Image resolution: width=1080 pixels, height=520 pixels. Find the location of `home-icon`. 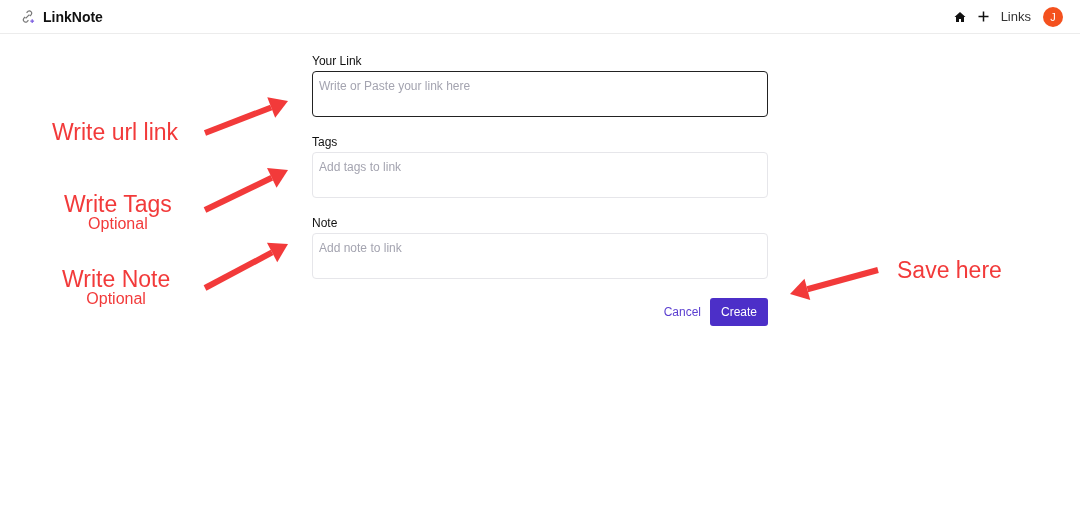

home-icon is located at coordinates (959, 16).